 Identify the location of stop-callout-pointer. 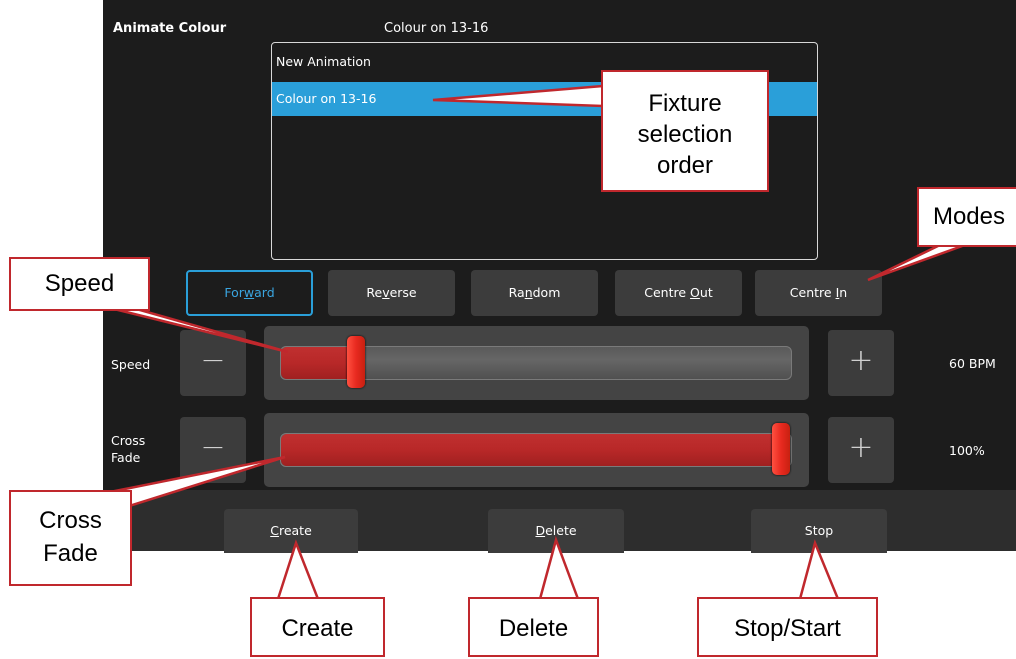
(819, 570).